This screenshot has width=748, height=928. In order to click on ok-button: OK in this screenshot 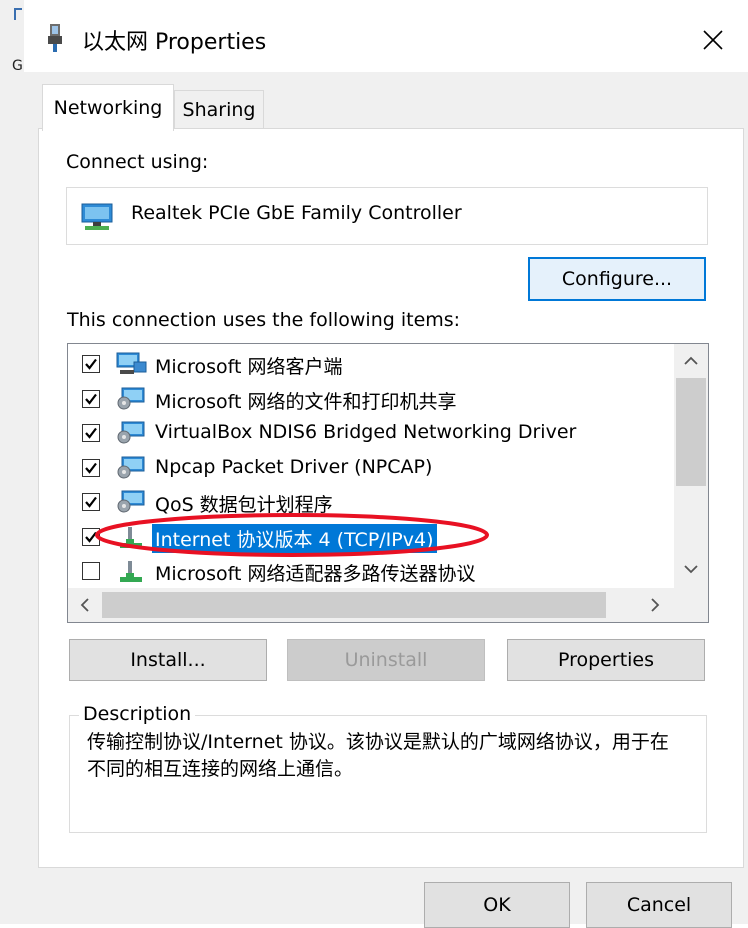, I will do `click(497, 905)`.